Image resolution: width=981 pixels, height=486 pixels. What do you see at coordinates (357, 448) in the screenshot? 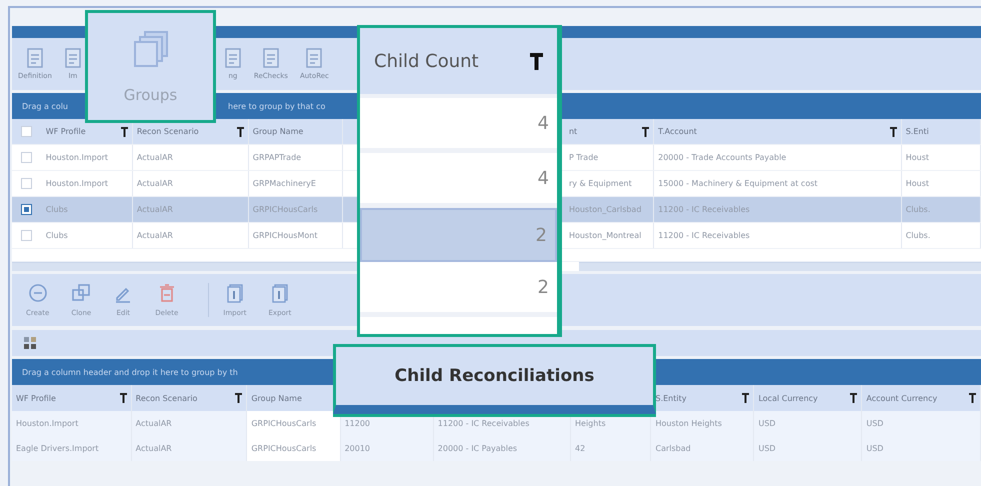
I see `table-cell: 20010` at bounding box center [357, 448].